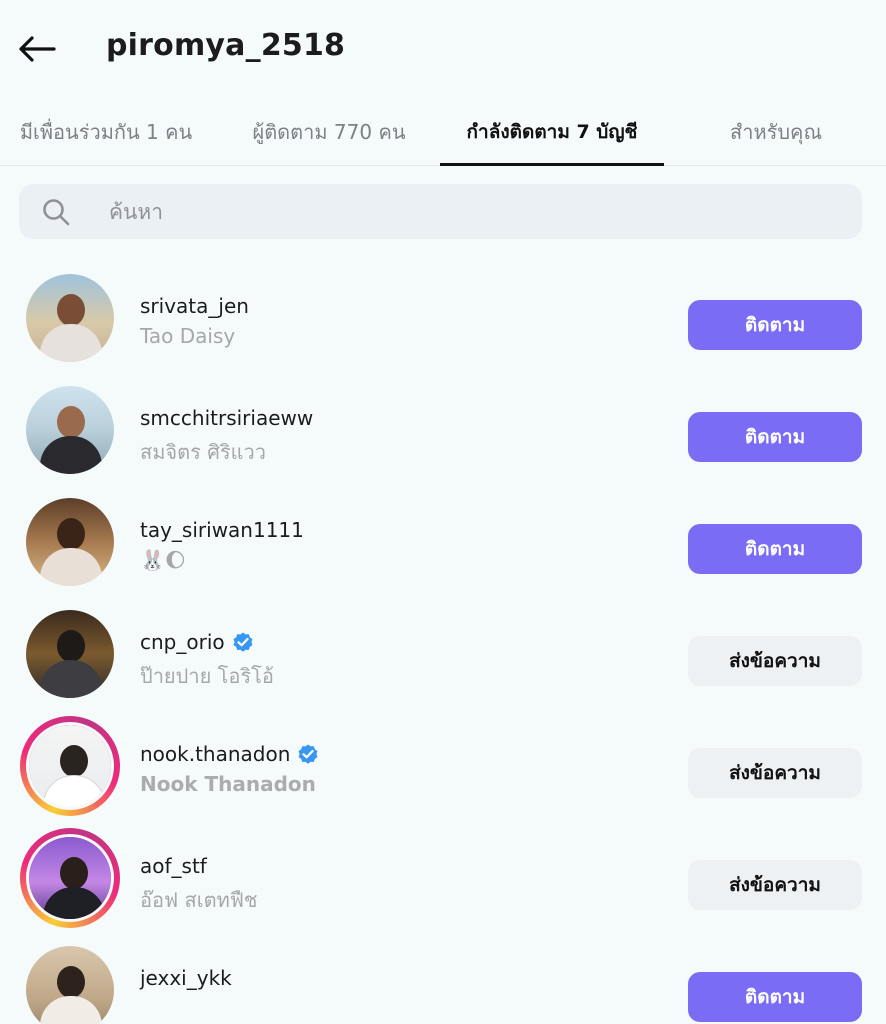  Describe the element at coordinates (443, 548) in the screenshot. I see `list-item: tay_siriwan1111 🐰🌔 ติดตาม` at that location.